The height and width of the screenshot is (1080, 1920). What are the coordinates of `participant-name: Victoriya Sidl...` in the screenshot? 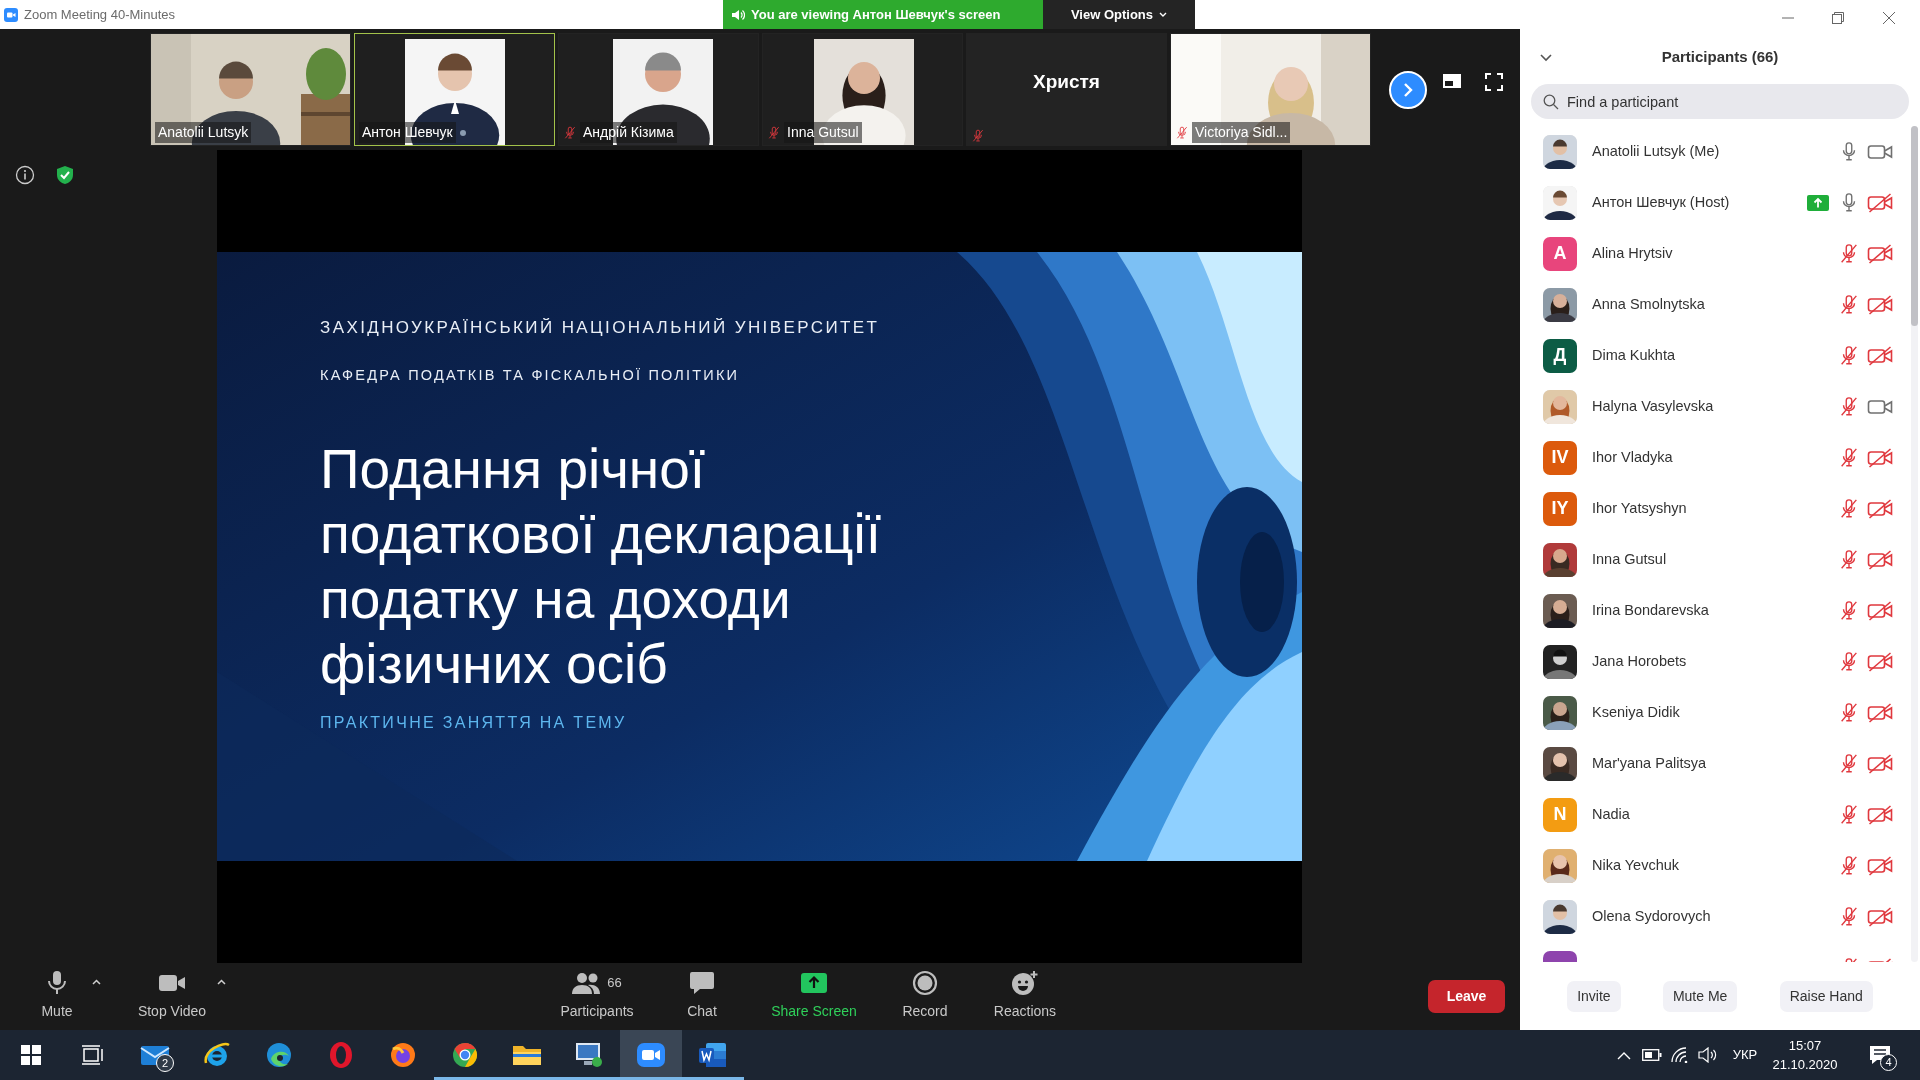 It's located at (1241, 132).